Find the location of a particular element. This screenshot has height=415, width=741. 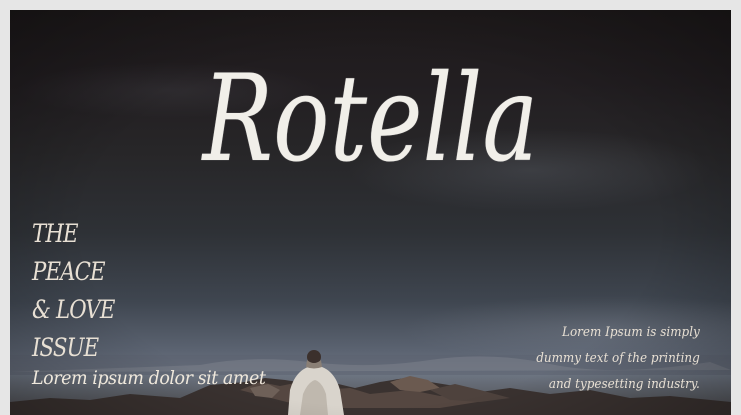

body-line-3: and typesetting industry. is located at coordinates (624, 384).